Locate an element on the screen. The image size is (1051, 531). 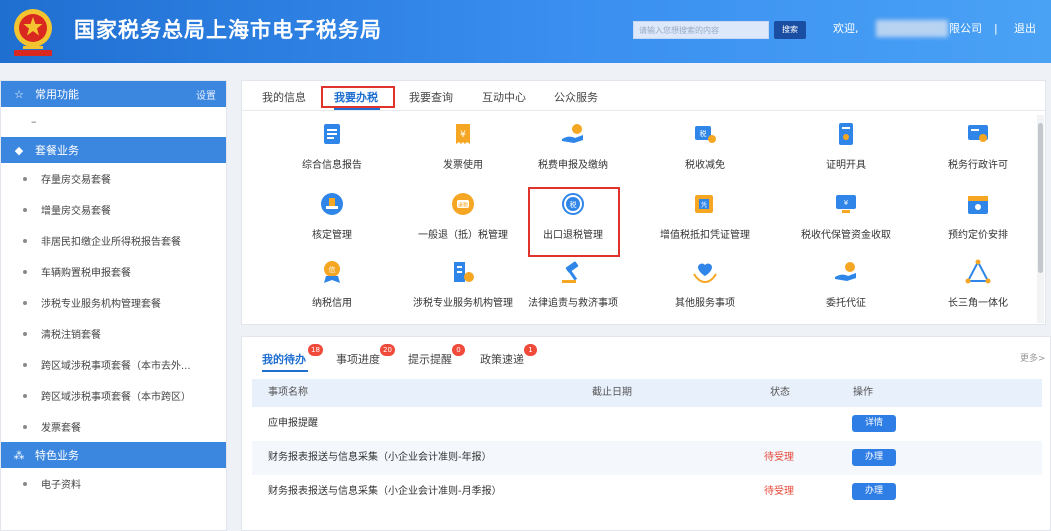
sidebar-item: 存量房交易套餐 is located at coordinates (113, 178).